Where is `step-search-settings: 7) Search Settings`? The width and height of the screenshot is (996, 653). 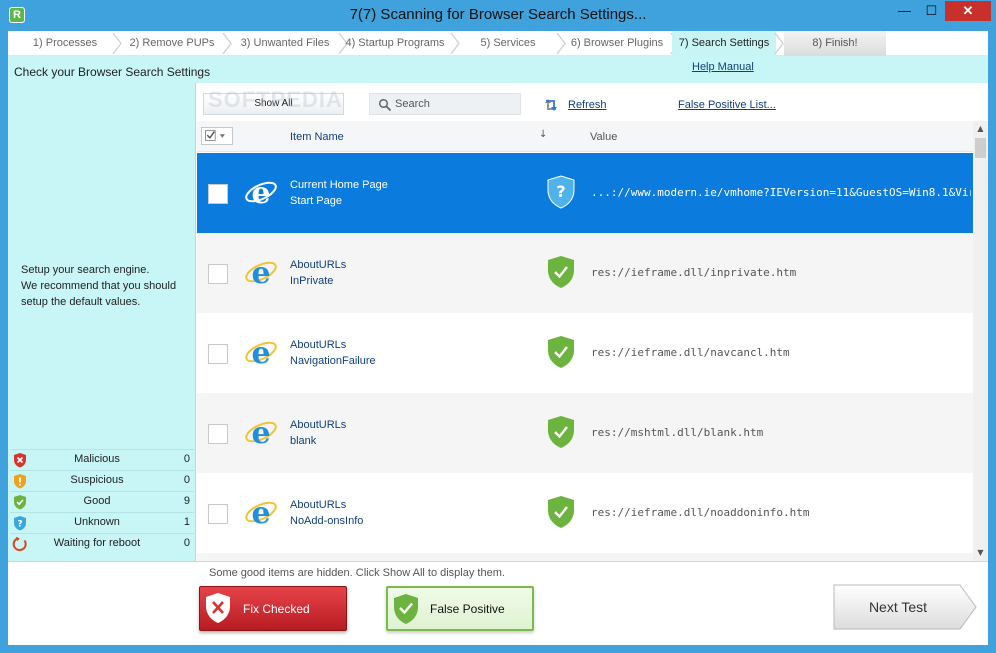 step-search-settings: 7) Search Settings is located at coordinates (724, 43).